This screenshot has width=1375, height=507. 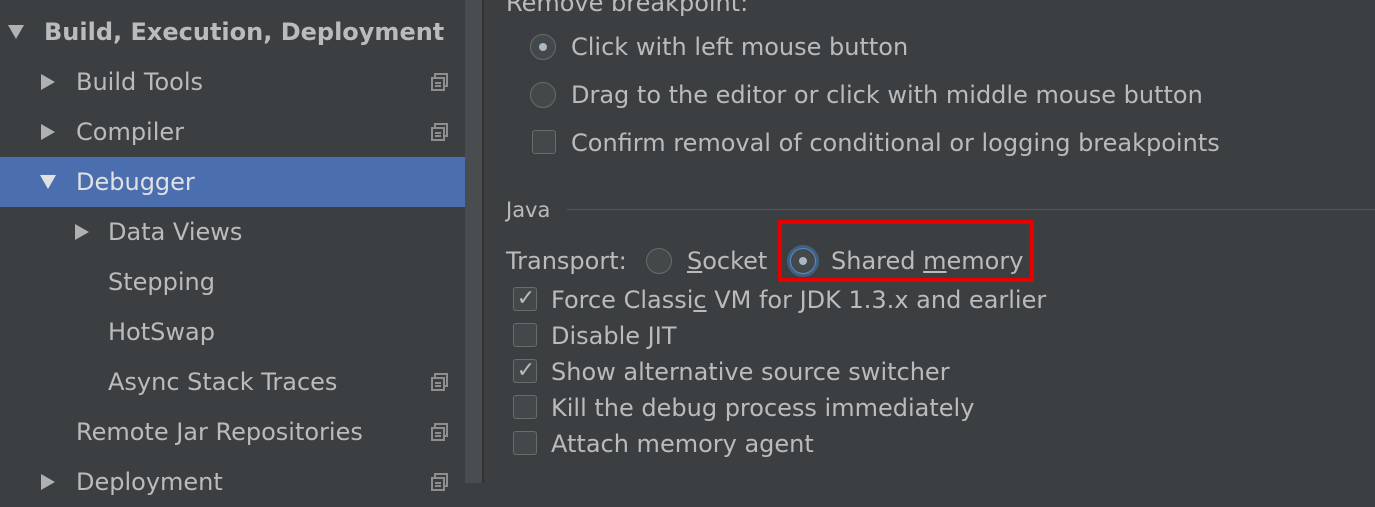 I want to click on tree-item-async-stack-traces: Async Stack Traces, so click(x=241, y=382).